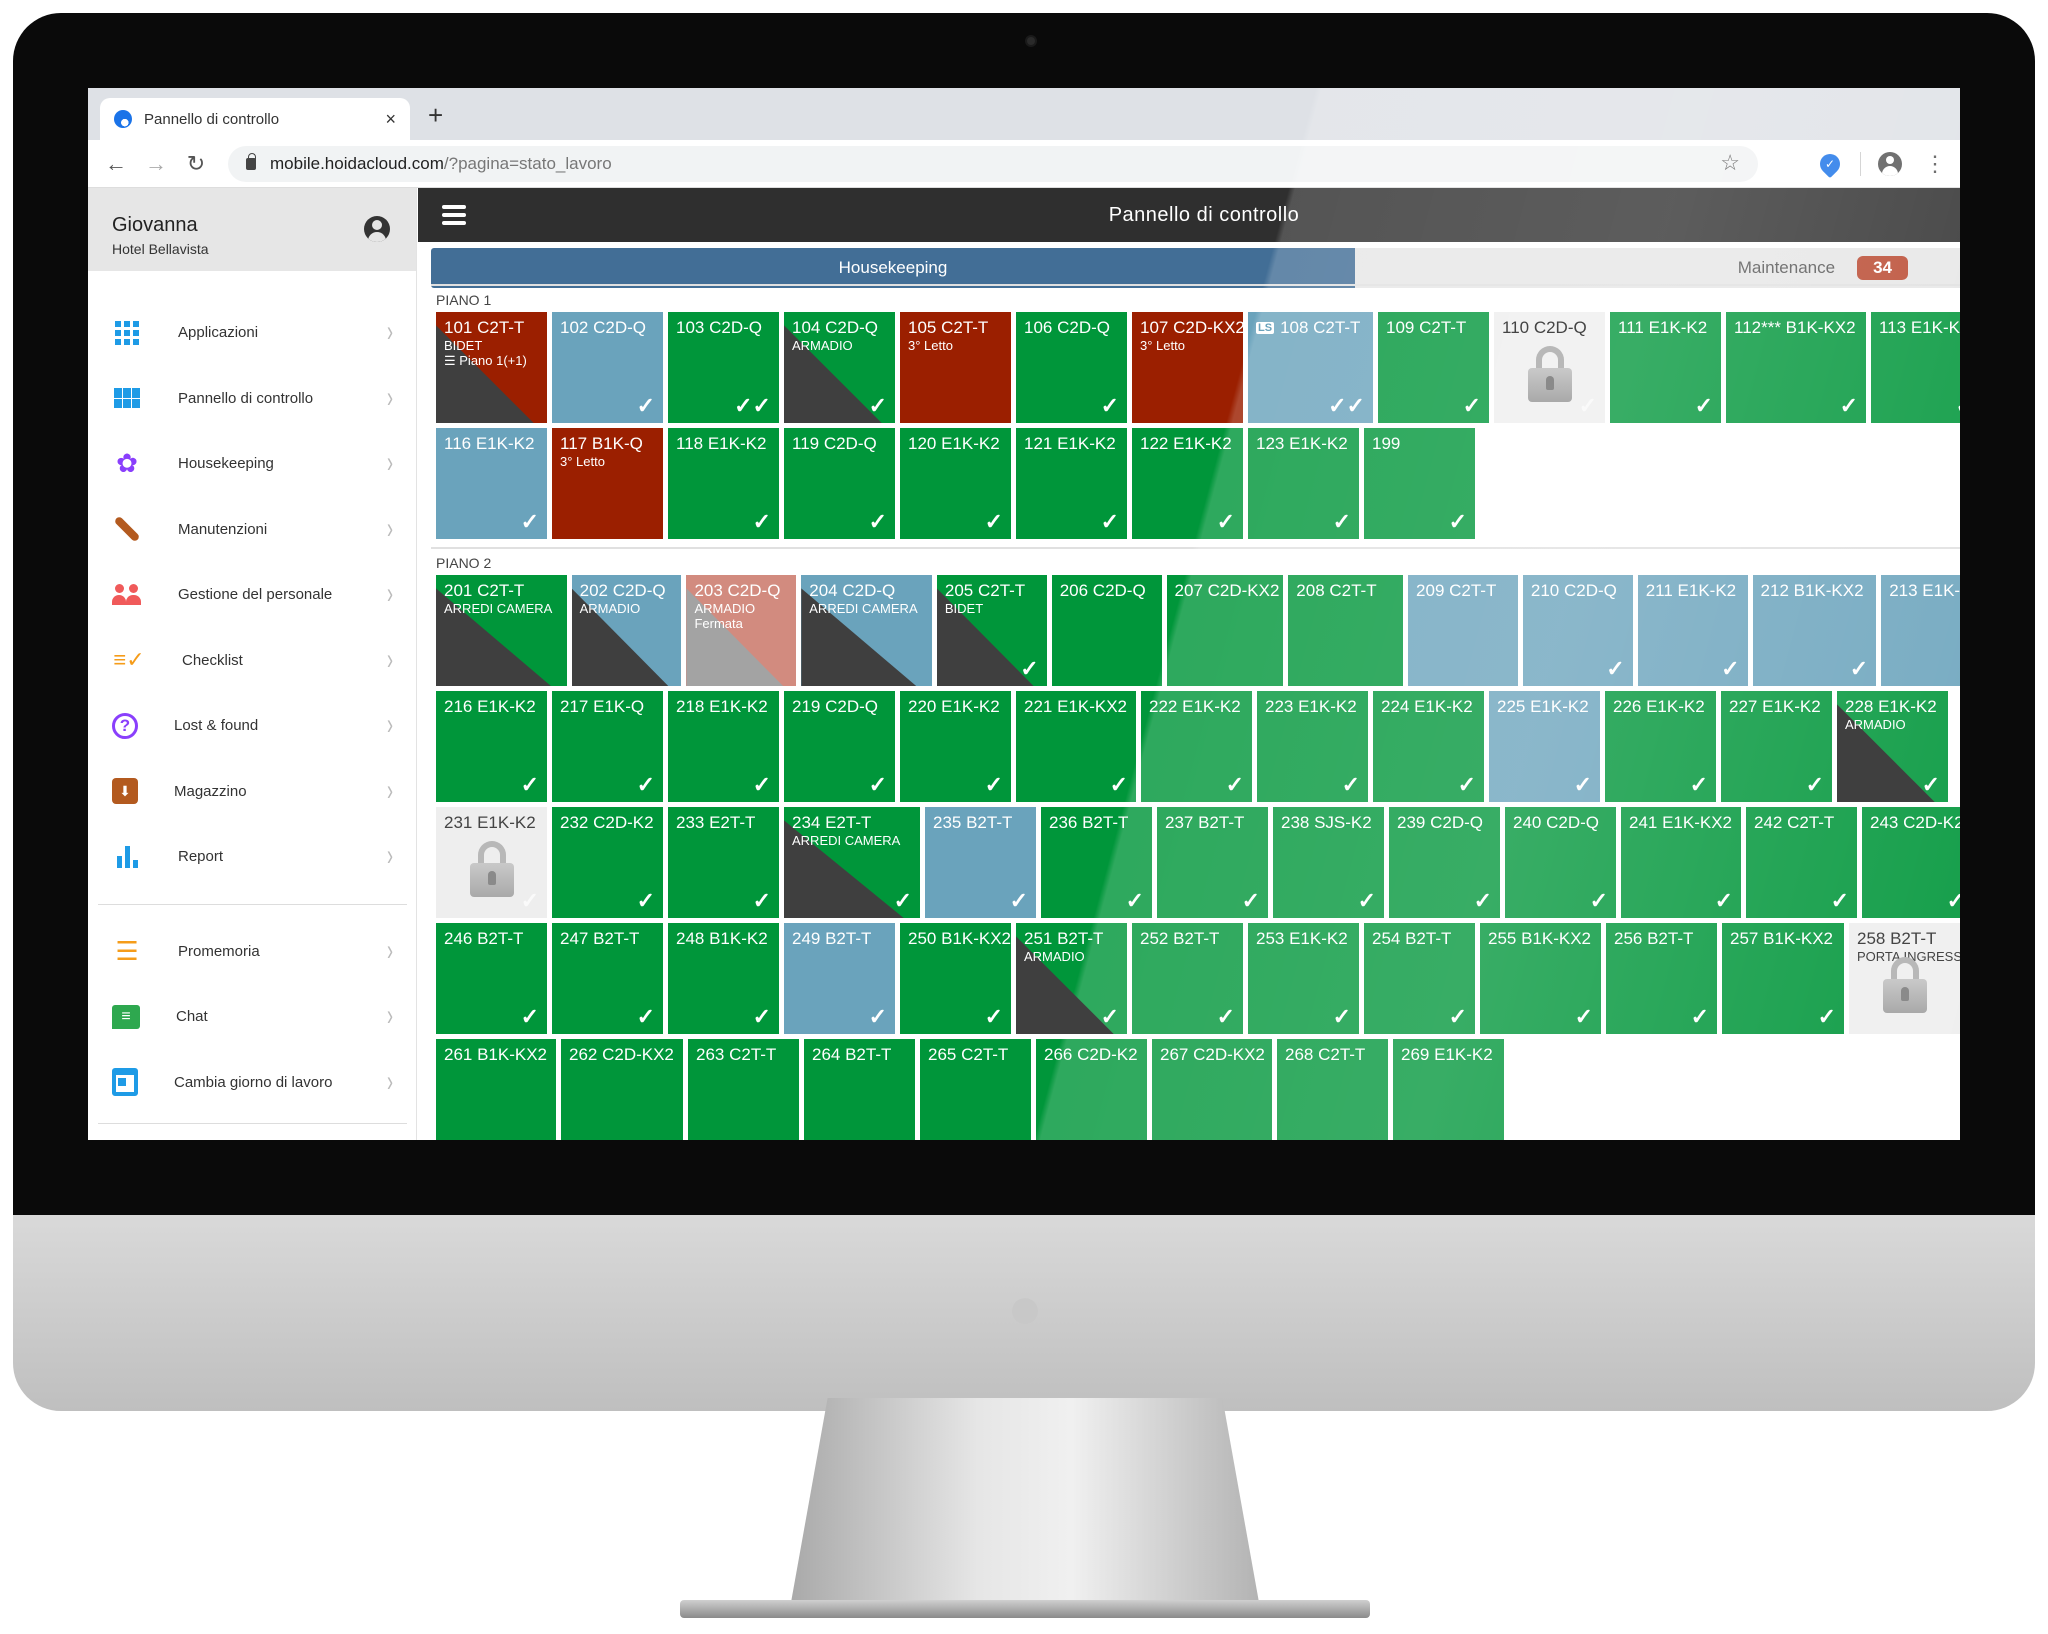 The image size is (2048, 1634). What do you see at coordinates (866, 630) in the screenshot?
I see `room-tile: 204 C2D-Q ARREDI CAMERA` at bounding box center [866, 630].